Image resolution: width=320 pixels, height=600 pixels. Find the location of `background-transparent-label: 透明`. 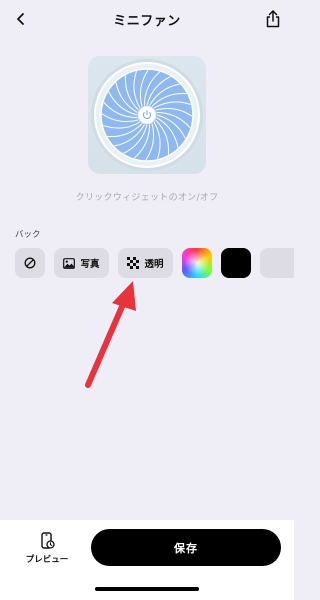

background-transparent-label: 透明 is located at coordinates (154, 264).